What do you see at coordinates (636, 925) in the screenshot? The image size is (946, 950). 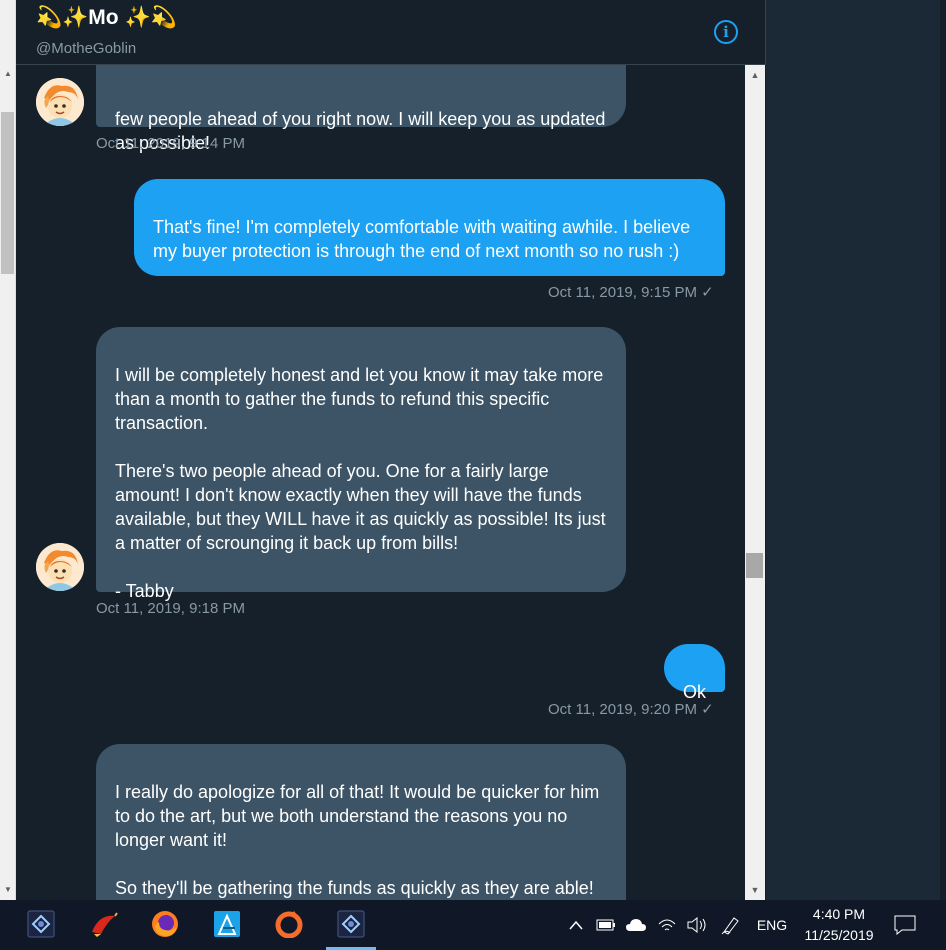 I see `cloud-icon` at bounding box center [636, 925].